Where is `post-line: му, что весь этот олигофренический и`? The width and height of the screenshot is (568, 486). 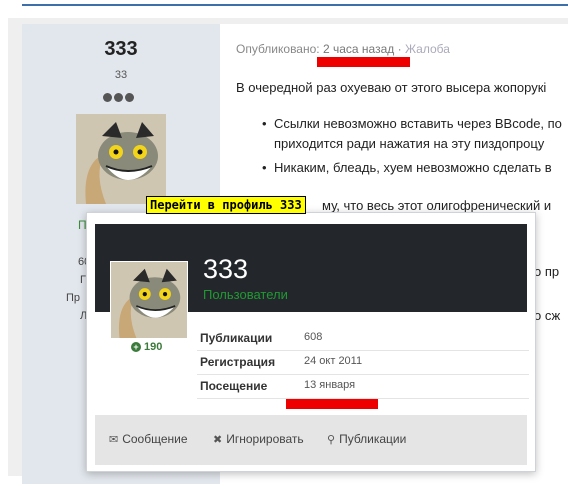 post-line: му, что весь этот олигофренический и is located at coordinates (437, 205).